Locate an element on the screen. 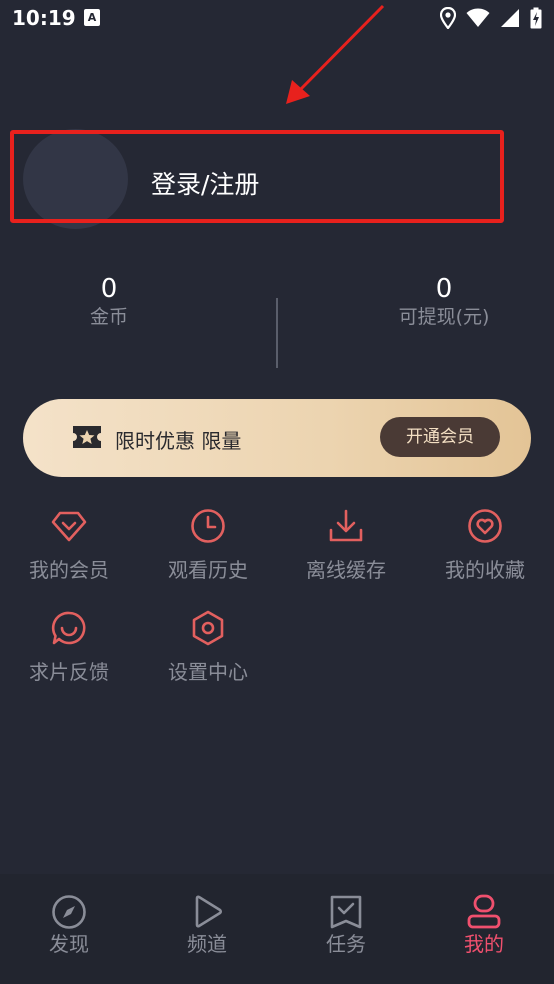  feature-watch-history: 观看历史 is located at coordinates (208, 545).